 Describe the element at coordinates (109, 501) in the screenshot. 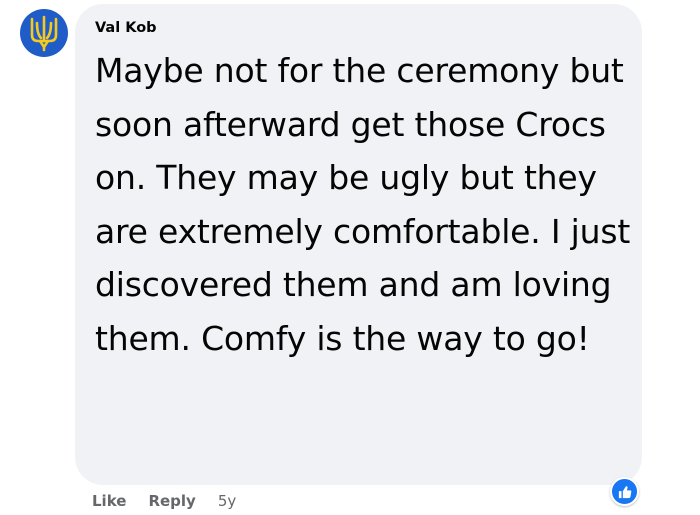

I see `like-button: Like` at that location.